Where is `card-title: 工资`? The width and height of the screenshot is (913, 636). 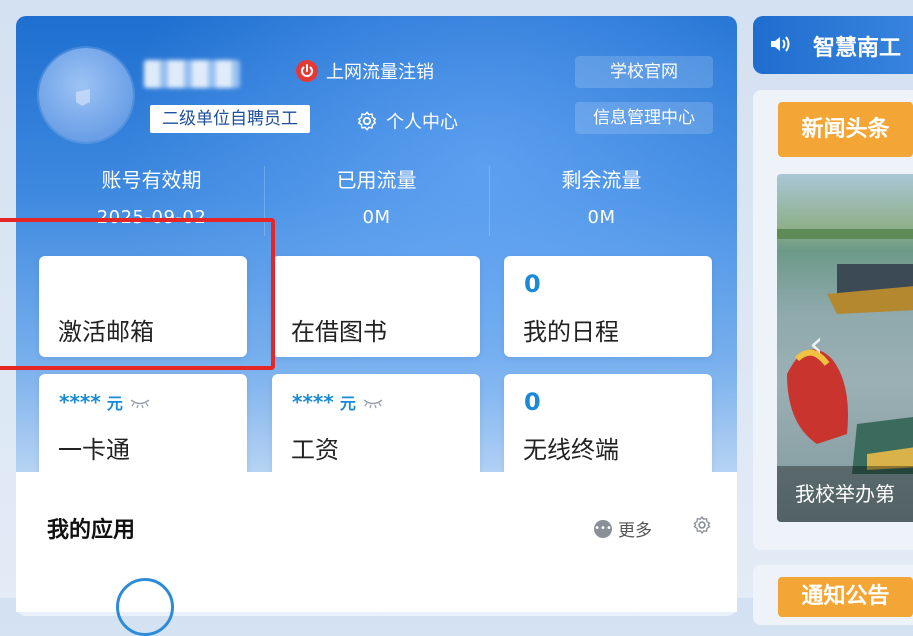
card-title: 工资 is located at coordinates (315, 450).